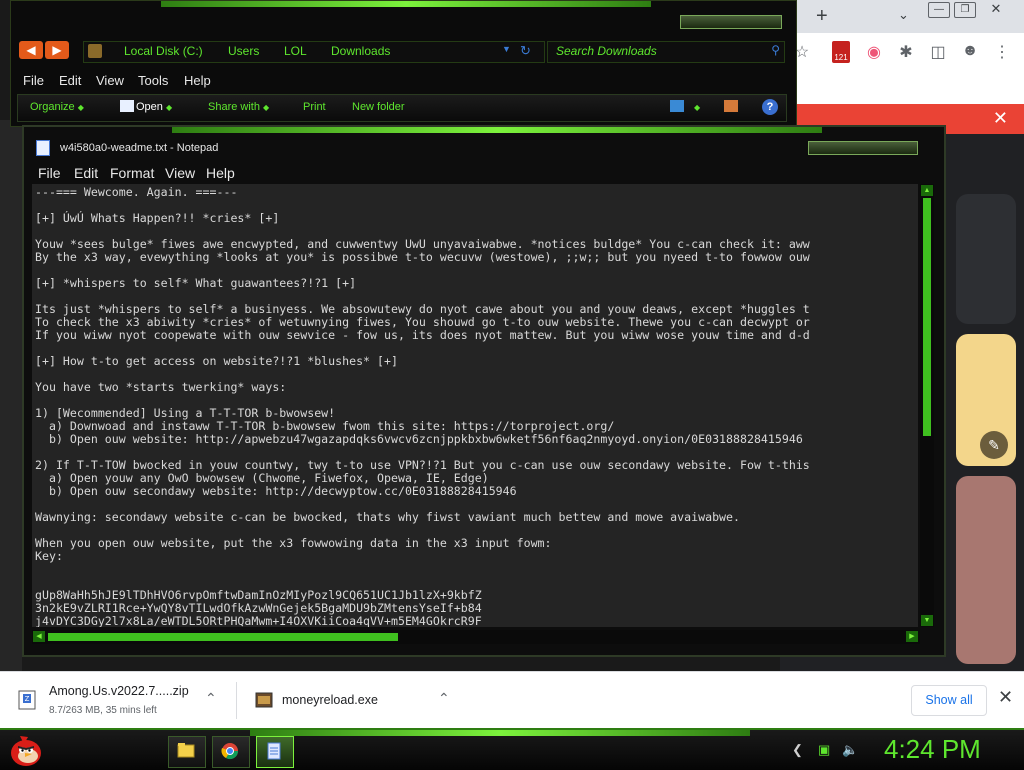  What do you see at coordinates (360, 51) in the screenshot?
I see `breadcrumb-downloads: Downloads` at bounding box center [360, 51].